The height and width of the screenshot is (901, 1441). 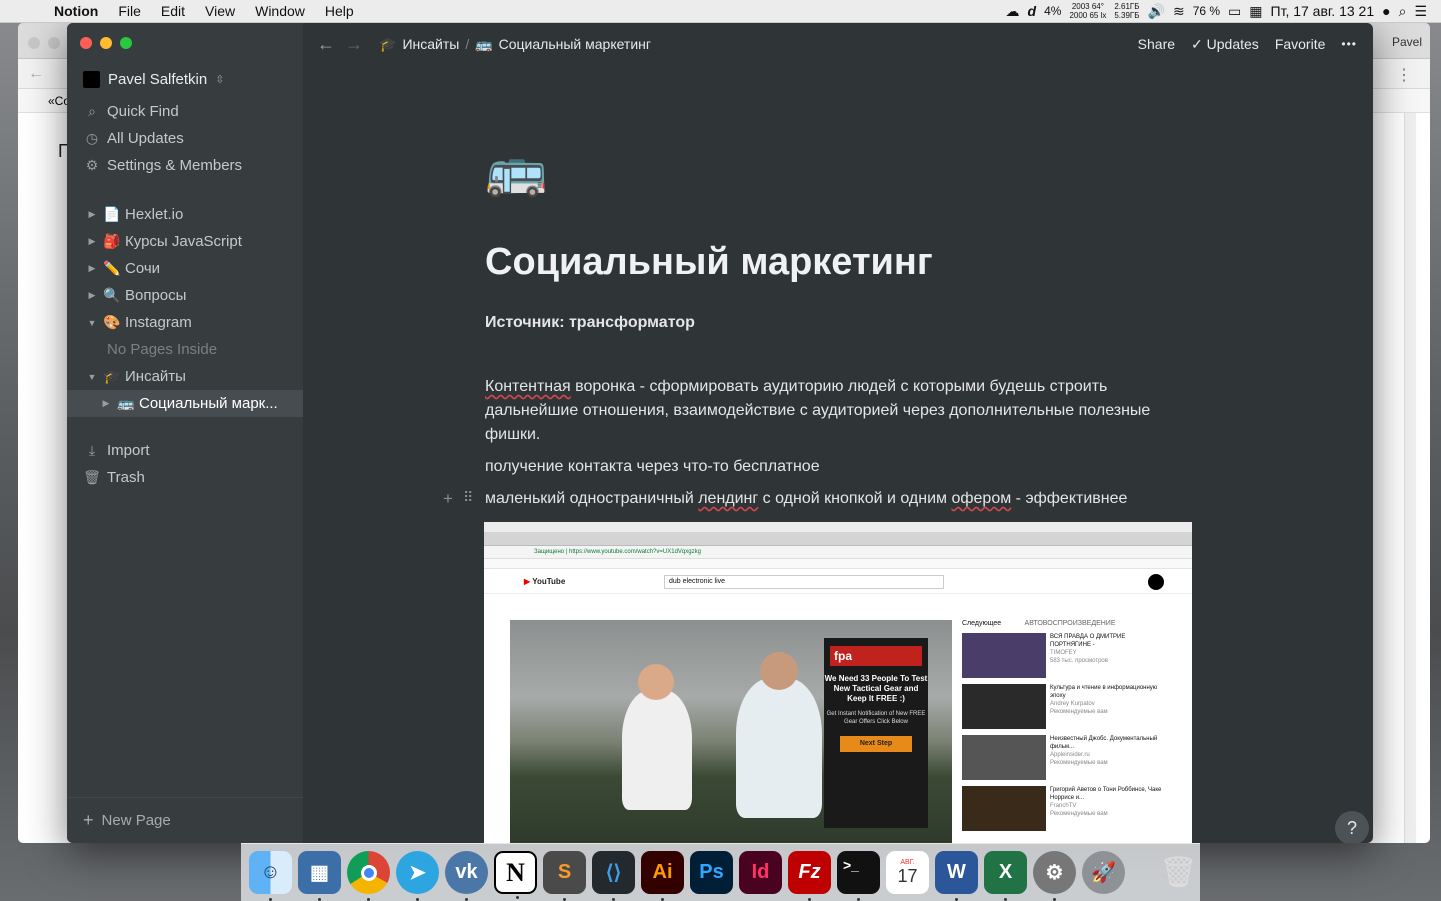 I want to click on page-emoji-icon: 🔍, so click(x=112, y=295).